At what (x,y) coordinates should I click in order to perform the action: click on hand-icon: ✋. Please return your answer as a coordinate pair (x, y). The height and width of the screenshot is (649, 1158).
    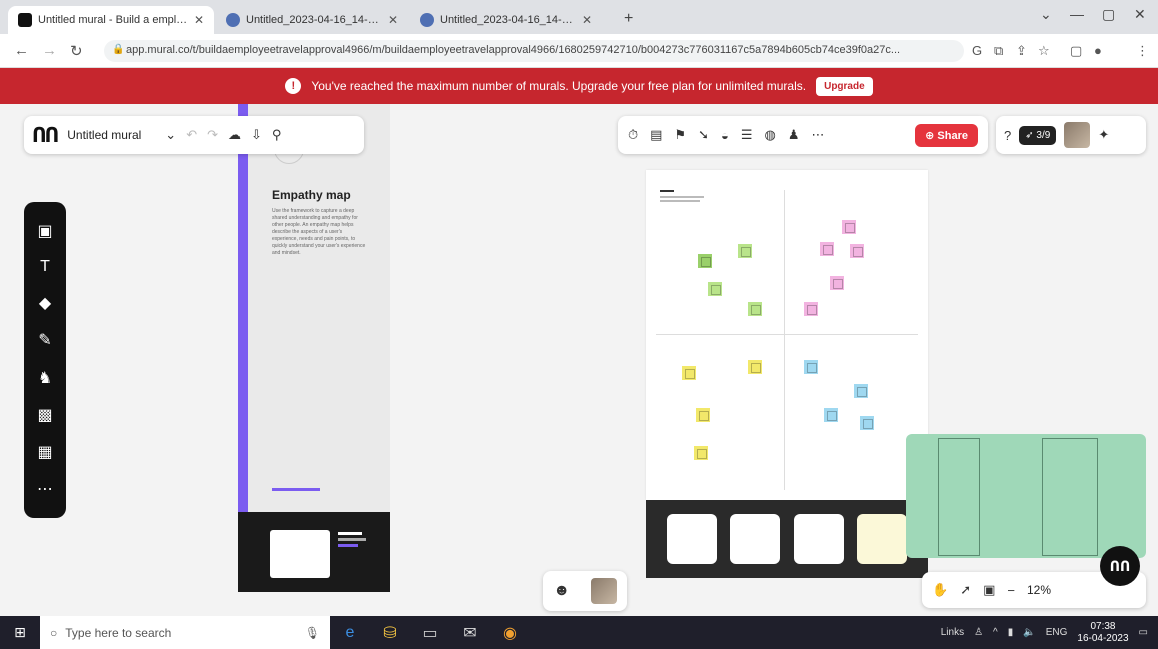
    Looking at the image, I should click on (940, 590).